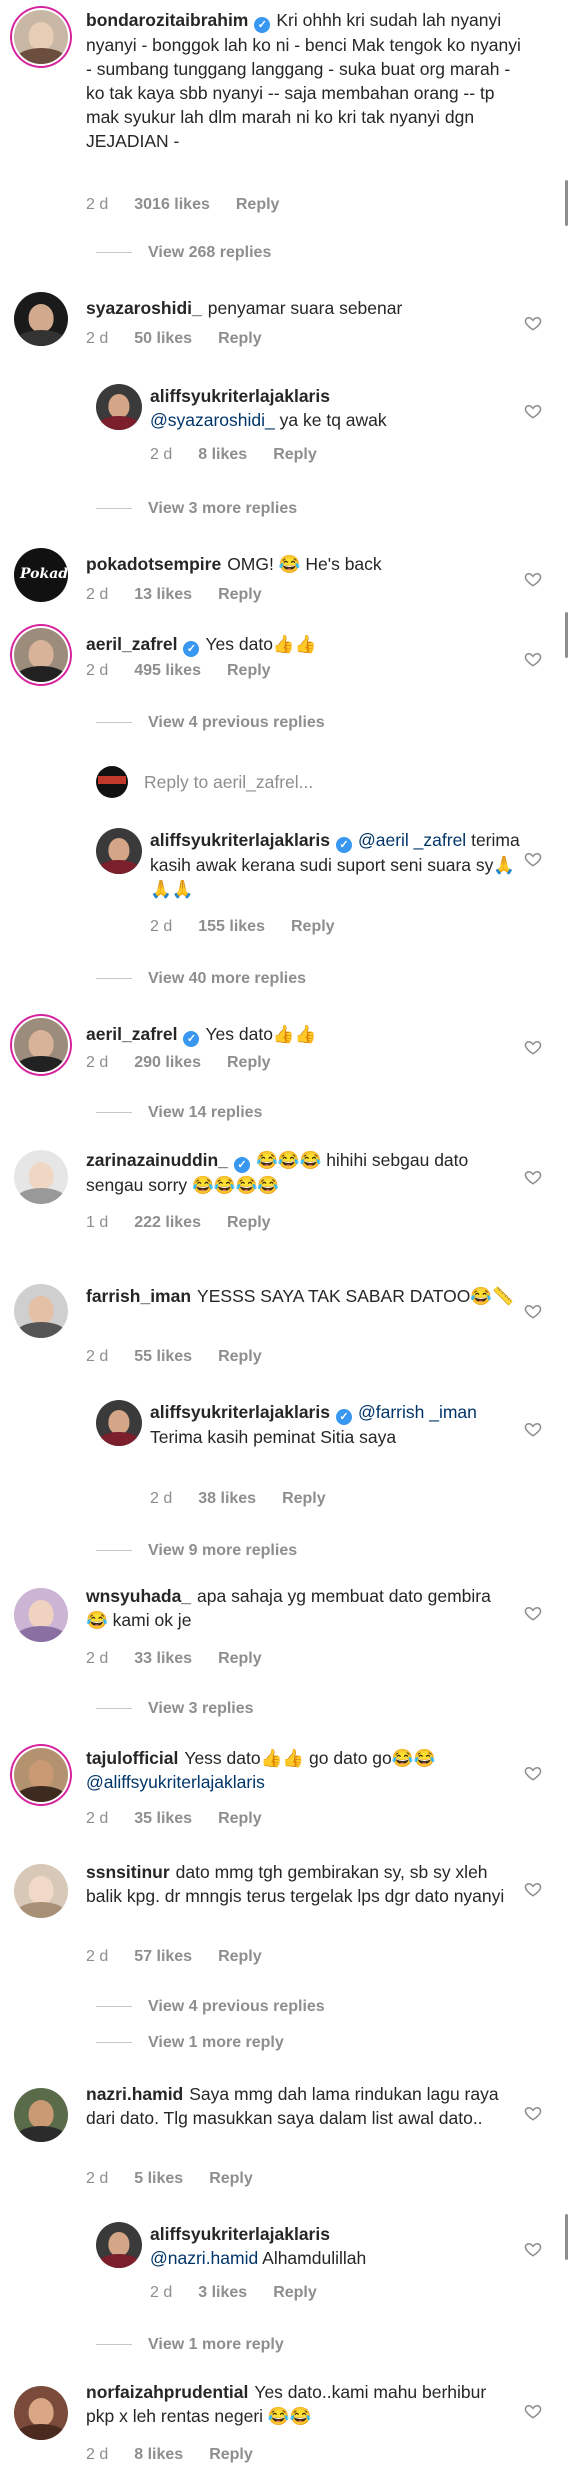  I want to click on likes-count: 13 likes, so click(163, 594).